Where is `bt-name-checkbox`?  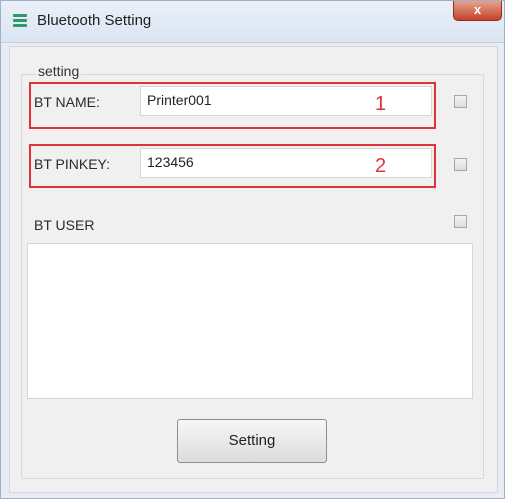
bt-name-checkbox is located at coordinates (460, 101).